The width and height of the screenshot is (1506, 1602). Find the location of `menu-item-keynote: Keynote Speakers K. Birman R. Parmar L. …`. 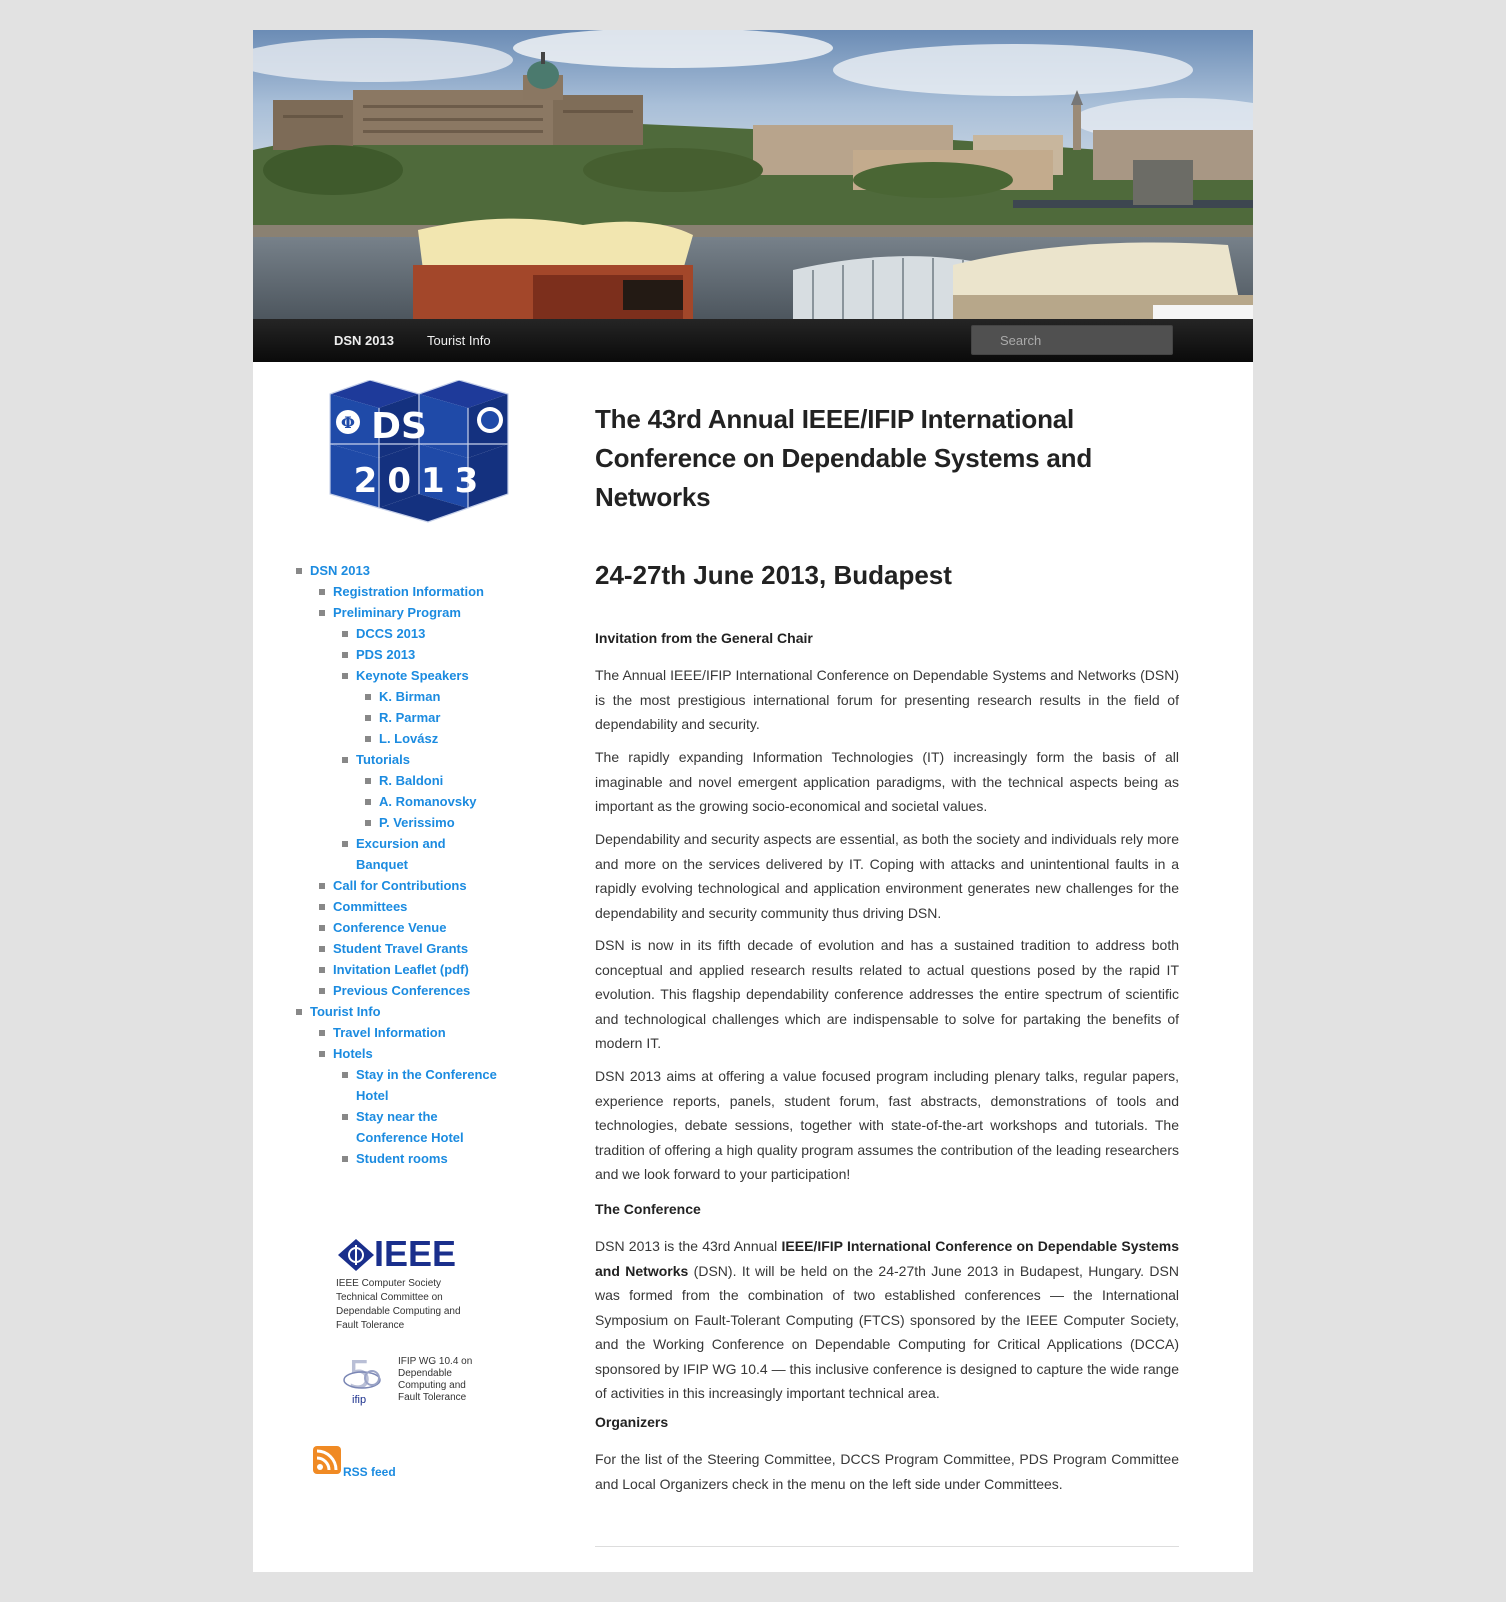

menu-item-keynote: Keynote Speakers K. Birman R. Parmar L. … is located at coordinates (446, 707).